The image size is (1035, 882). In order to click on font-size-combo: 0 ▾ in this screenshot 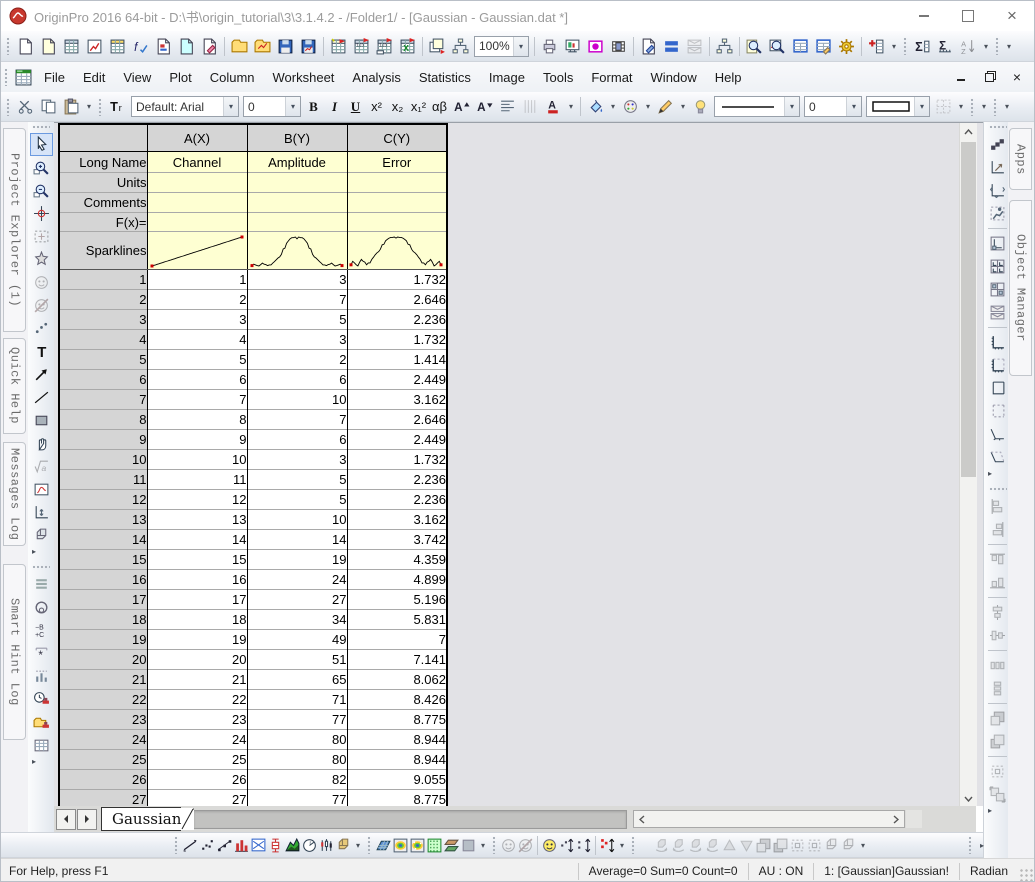, I will do `click(272, 106)`.